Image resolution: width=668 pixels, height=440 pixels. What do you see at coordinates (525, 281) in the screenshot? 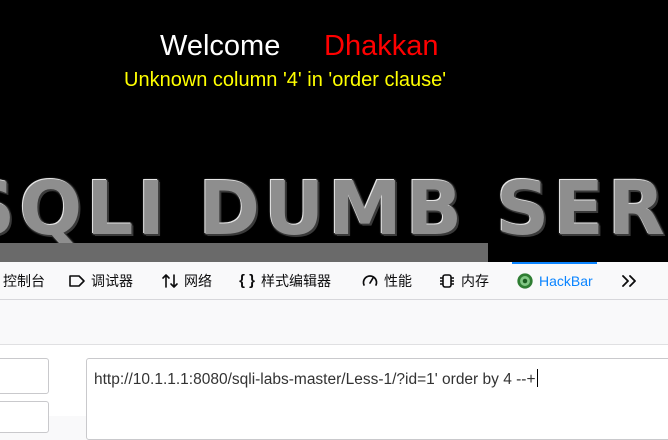
I see `hackbar-icon` at bounding box center [525, 281].